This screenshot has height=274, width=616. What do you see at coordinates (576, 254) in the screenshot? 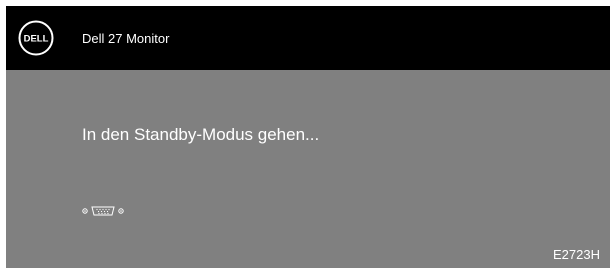
I see `model-number: E2723H` at bounding box center [576, 254].